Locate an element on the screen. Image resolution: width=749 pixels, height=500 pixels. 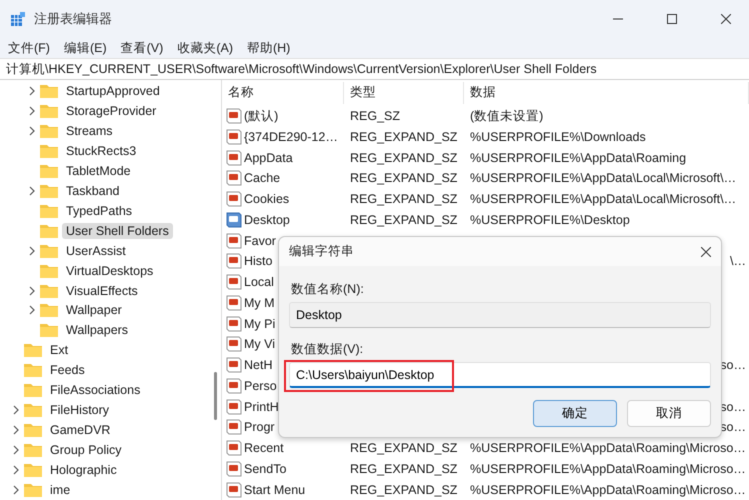
value-name: Favor is located at coordinates (260, 241).